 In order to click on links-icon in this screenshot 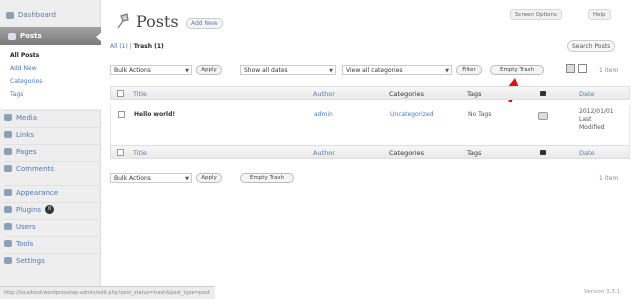, I will do `click(8, 134)`.